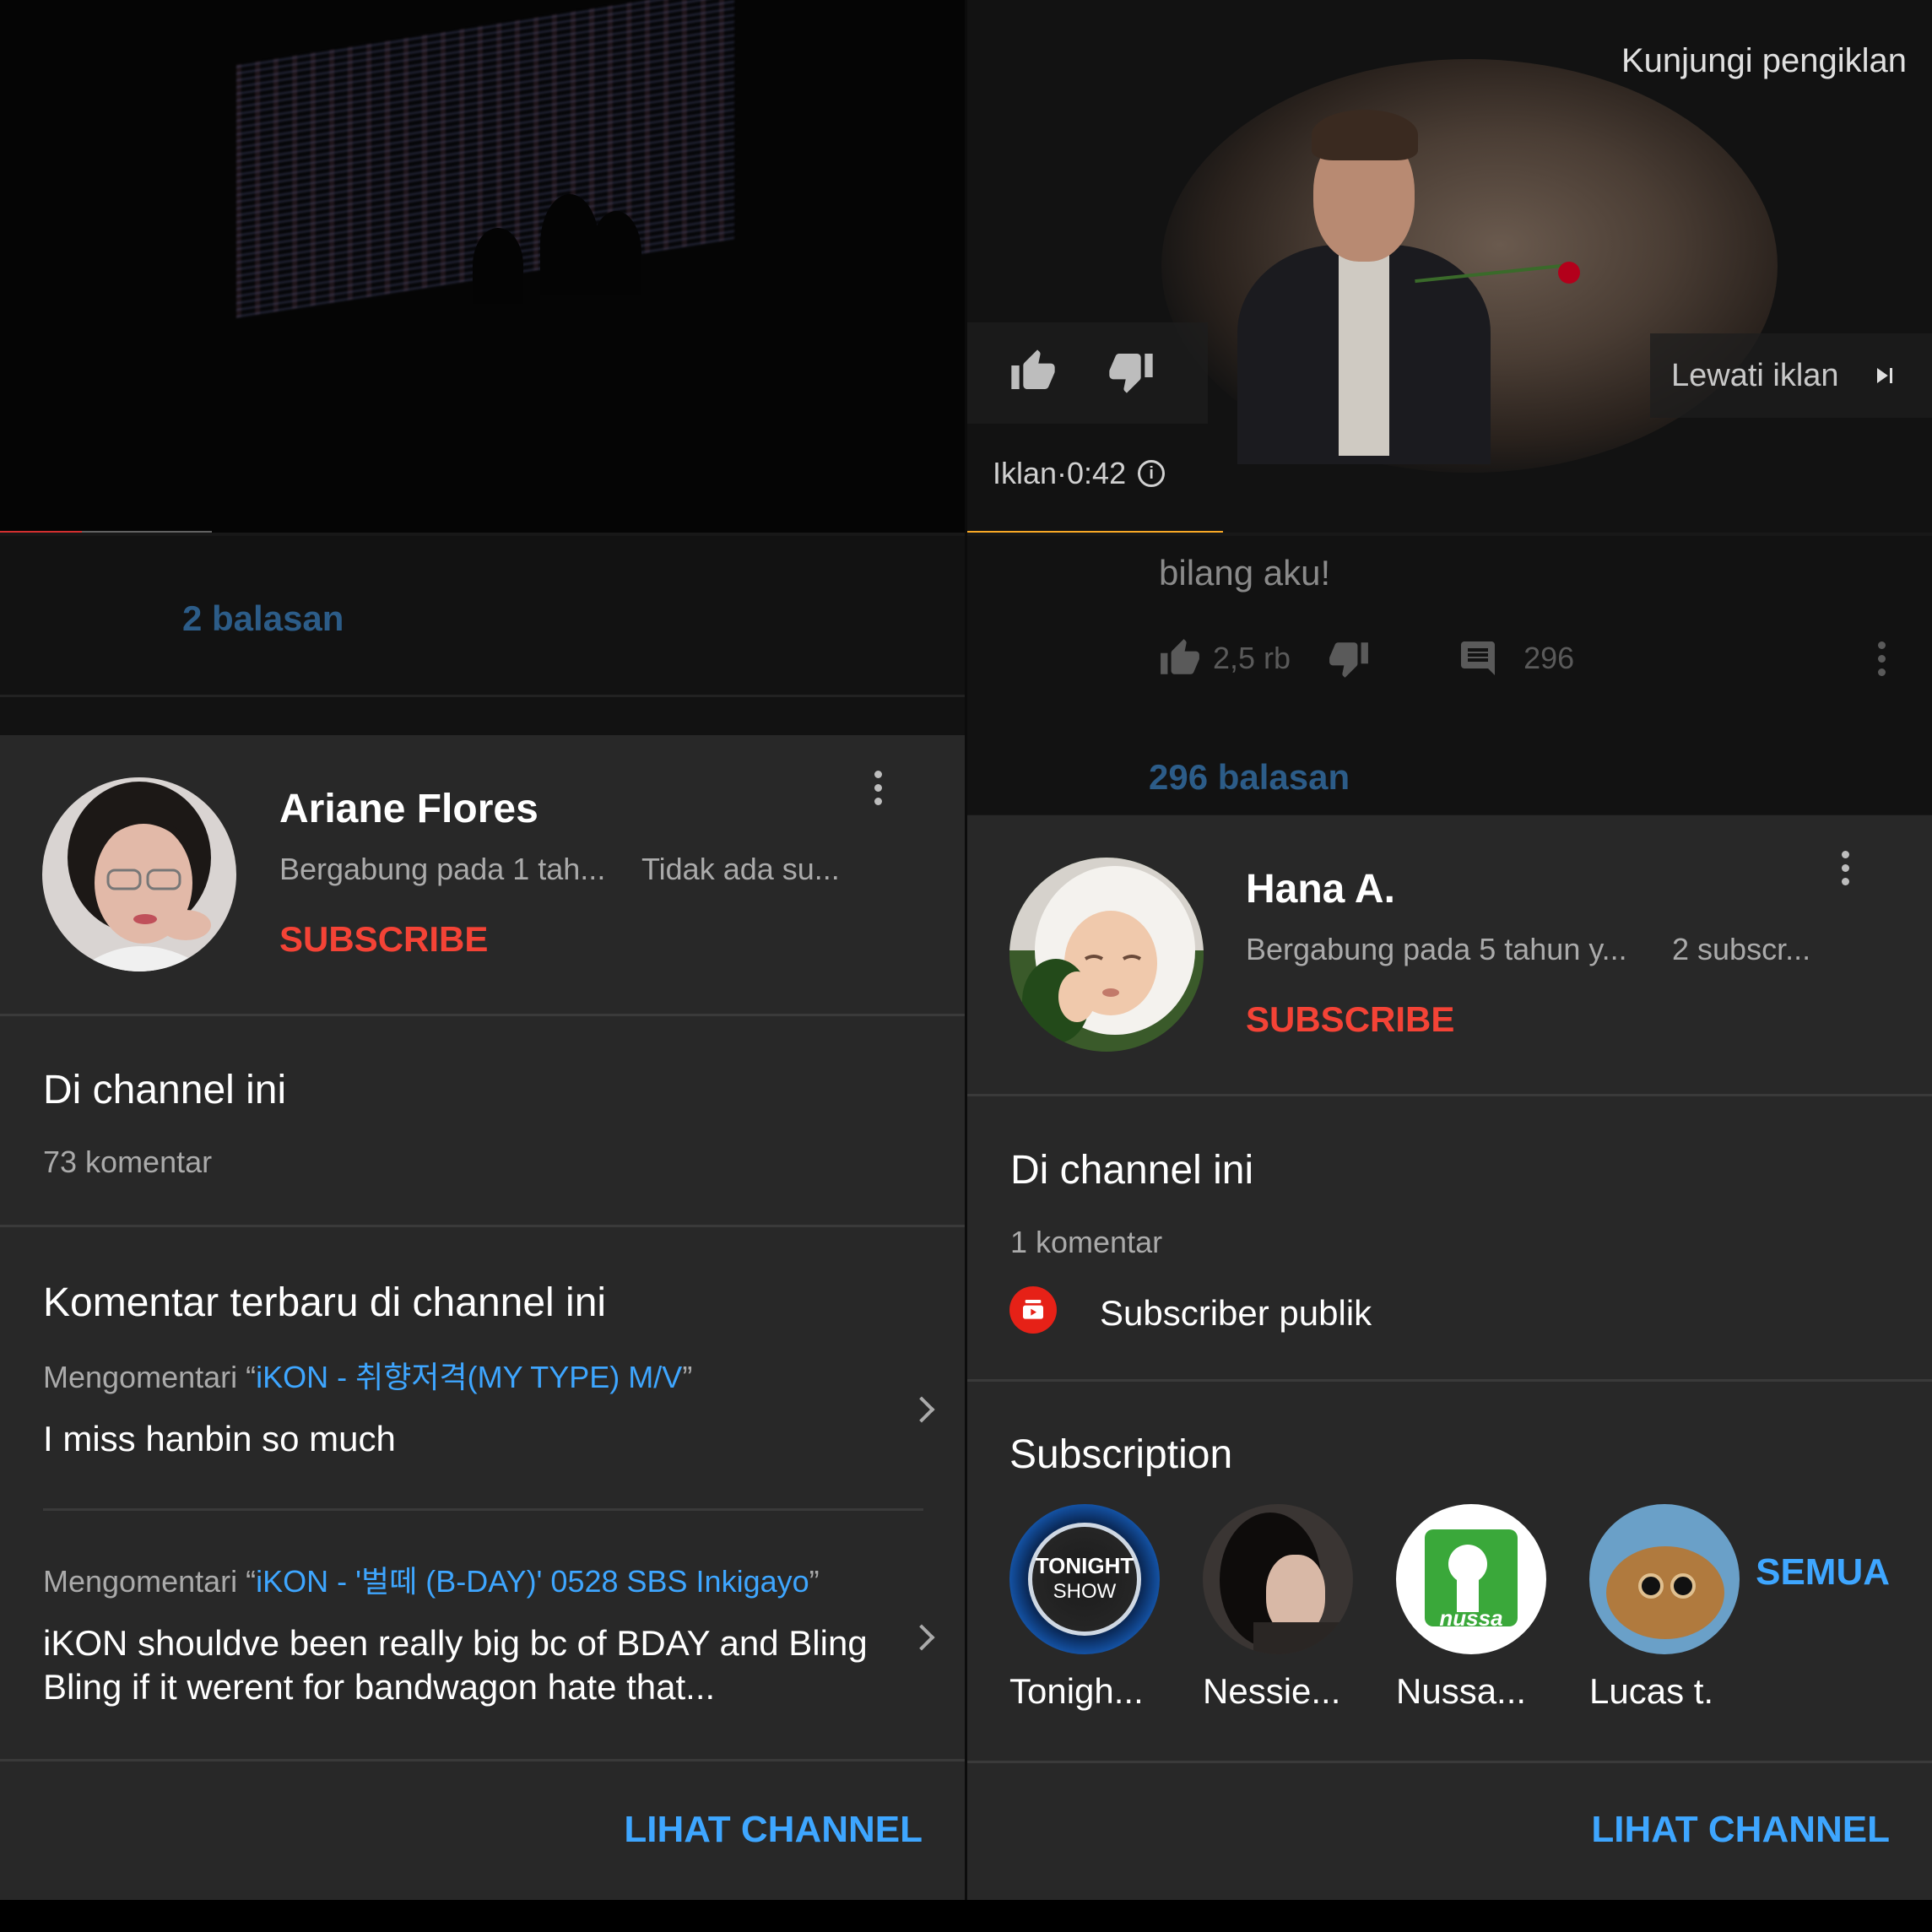  Describe the element at coordinates (1755, 375) in the screenshot. I see `skip-ad-label: Lewati iklan` at that location.